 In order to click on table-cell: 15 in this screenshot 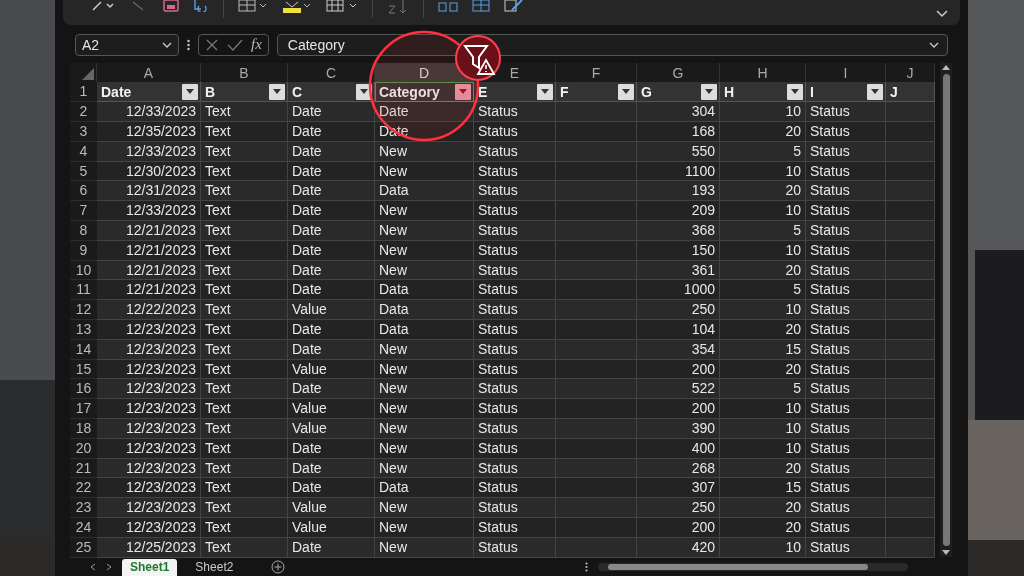, I will do `click(763, 488)`.